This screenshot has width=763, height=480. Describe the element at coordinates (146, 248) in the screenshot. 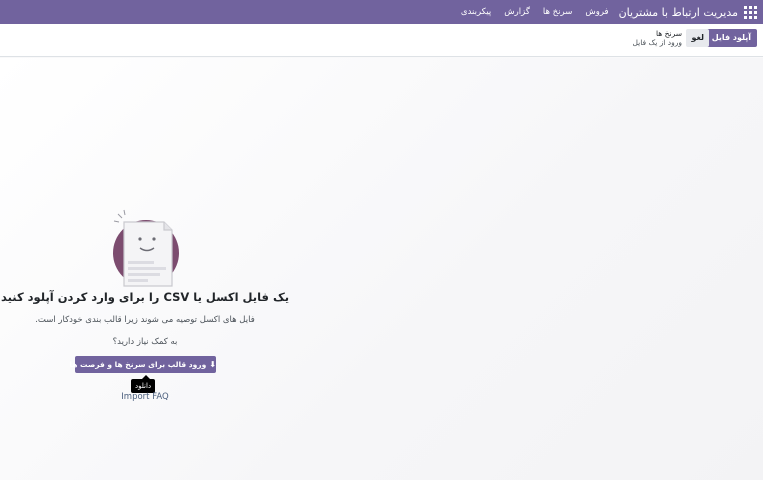

I see `document-smiley-illustration` at that location.